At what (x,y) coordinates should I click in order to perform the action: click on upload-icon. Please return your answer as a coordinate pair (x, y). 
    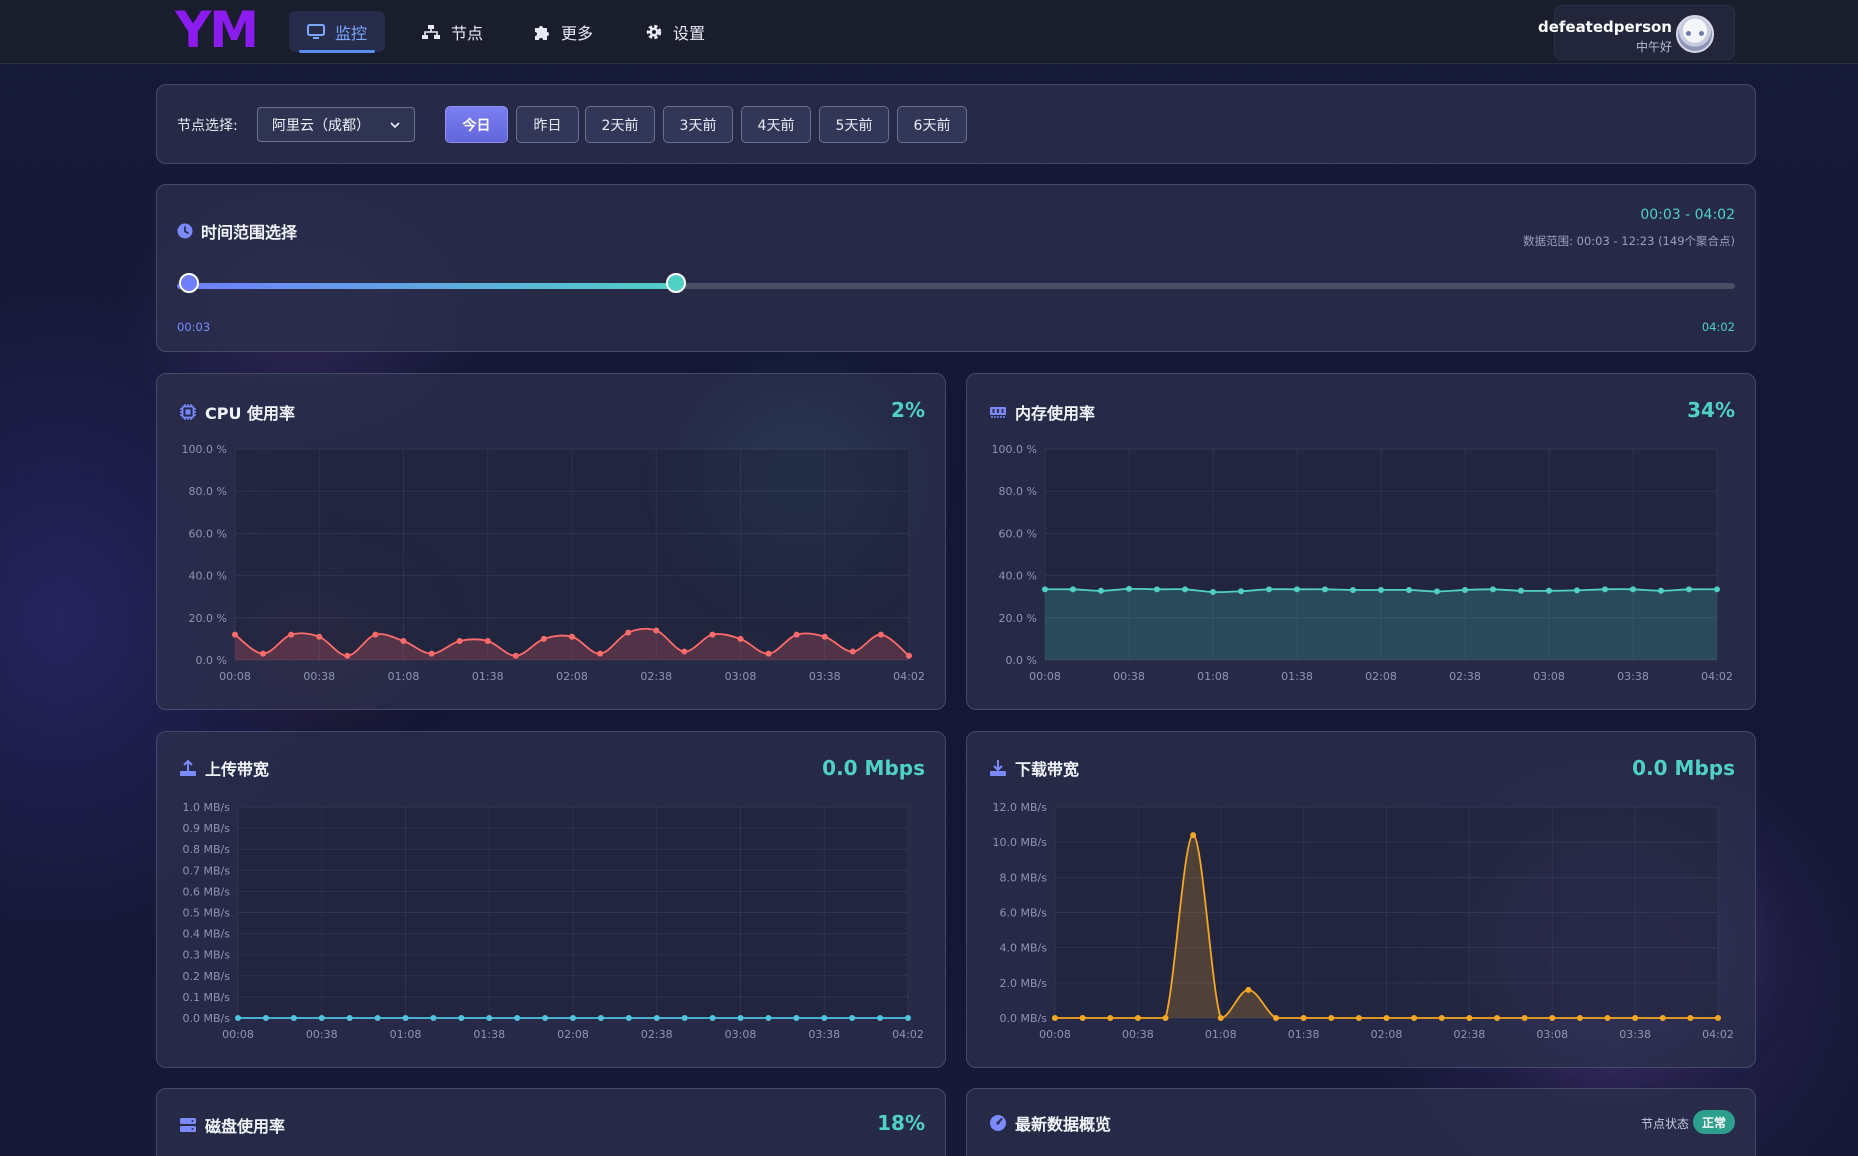
    Looking at the image, I should click on (188, 768).